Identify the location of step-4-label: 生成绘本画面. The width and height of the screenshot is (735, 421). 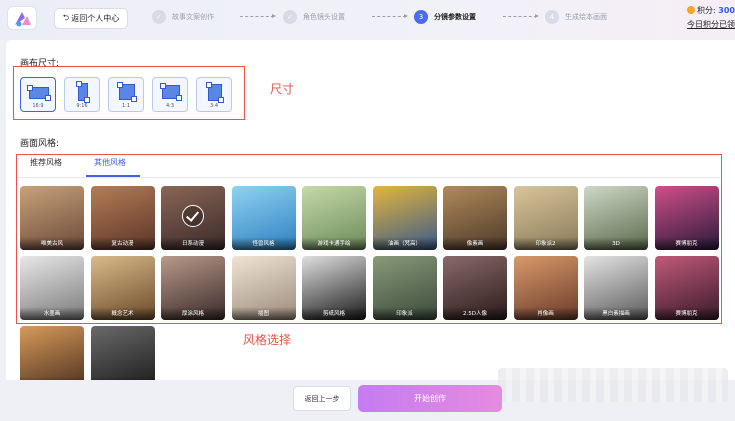
(586, 17).